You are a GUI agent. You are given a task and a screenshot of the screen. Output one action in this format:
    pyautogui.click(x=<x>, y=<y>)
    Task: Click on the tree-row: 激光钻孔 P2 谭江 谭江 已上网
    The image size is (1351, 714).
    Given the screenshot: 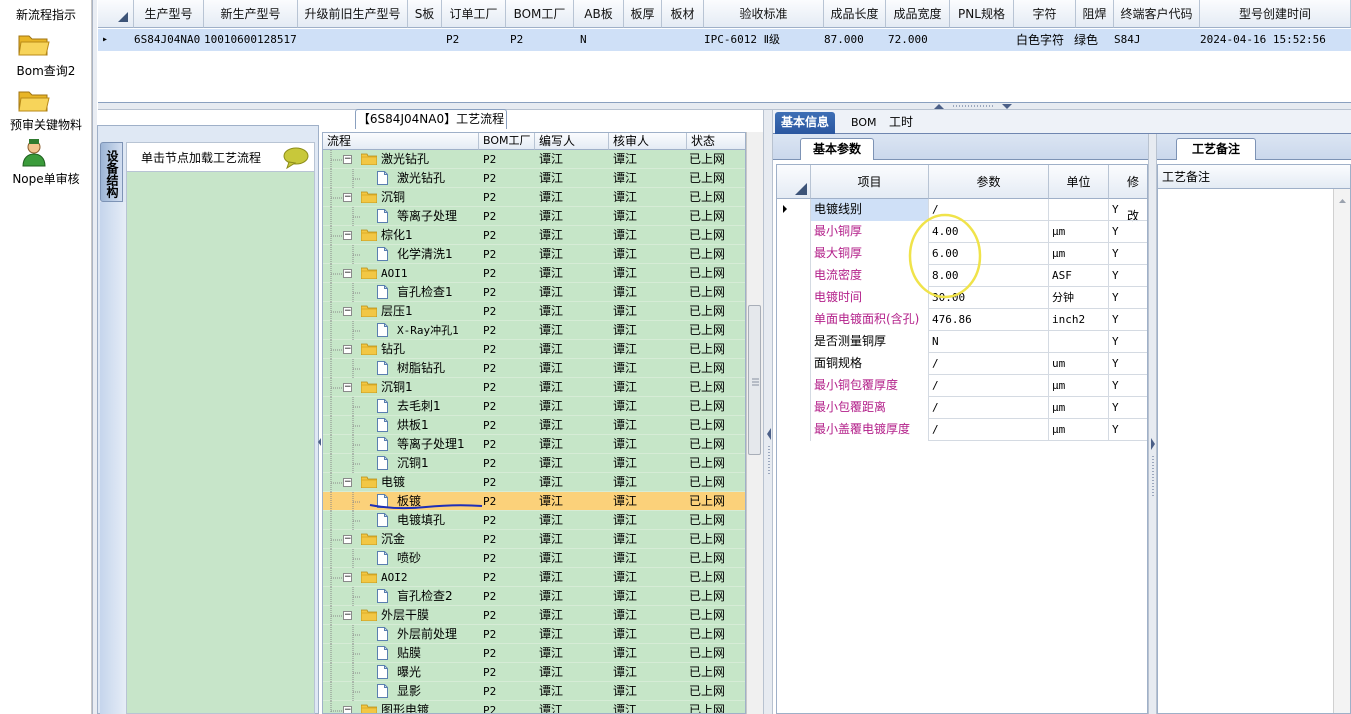 What is the action you would take?
    pyautogui.click(x=534, y=178)
    